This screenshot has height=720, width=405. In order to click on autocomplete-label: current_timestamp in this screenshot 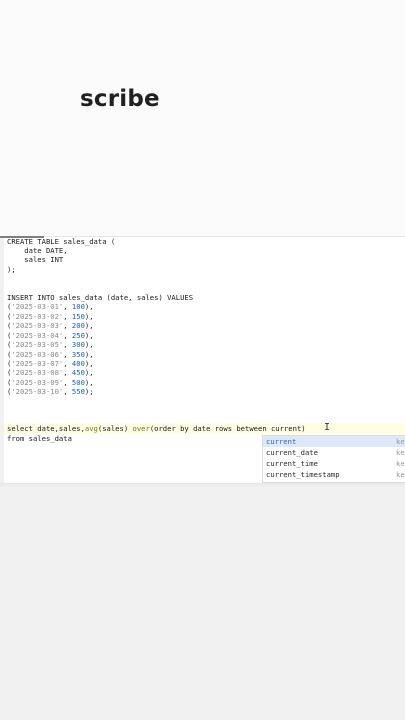, I will do `click(303, 474)`.